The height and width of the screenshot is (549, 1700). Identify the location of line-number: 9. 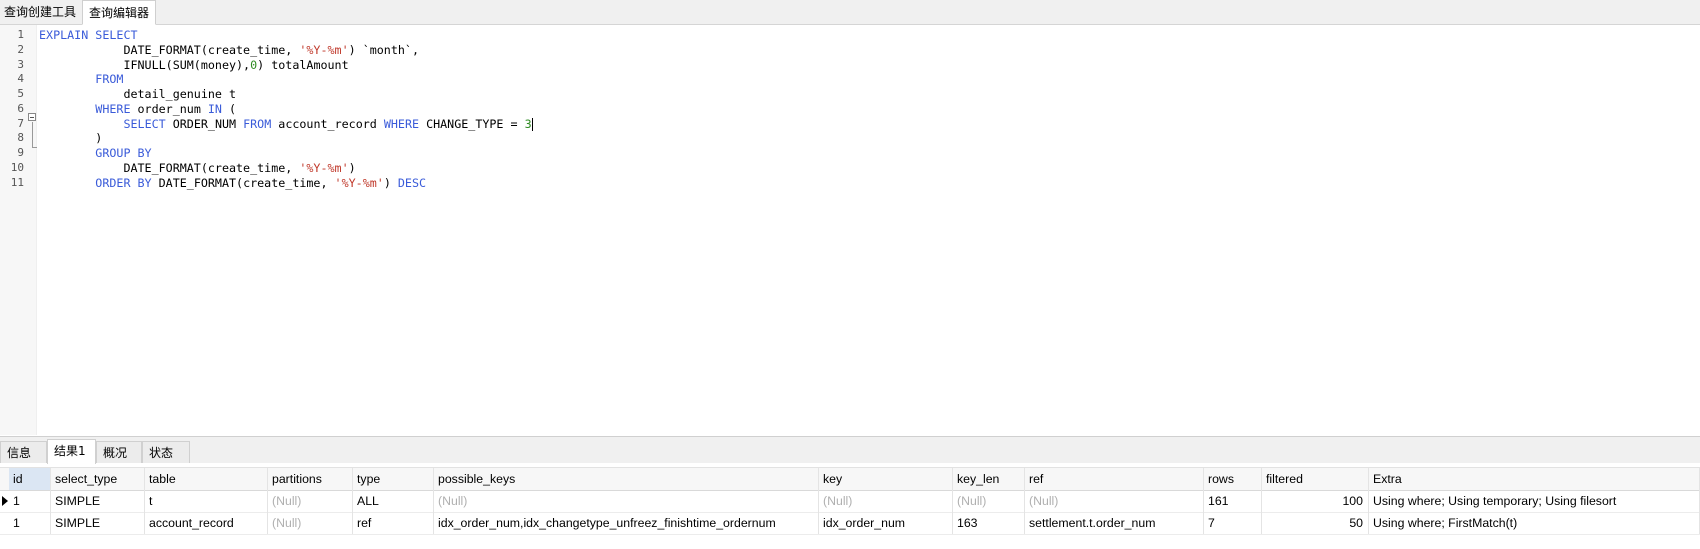
(20, 152).